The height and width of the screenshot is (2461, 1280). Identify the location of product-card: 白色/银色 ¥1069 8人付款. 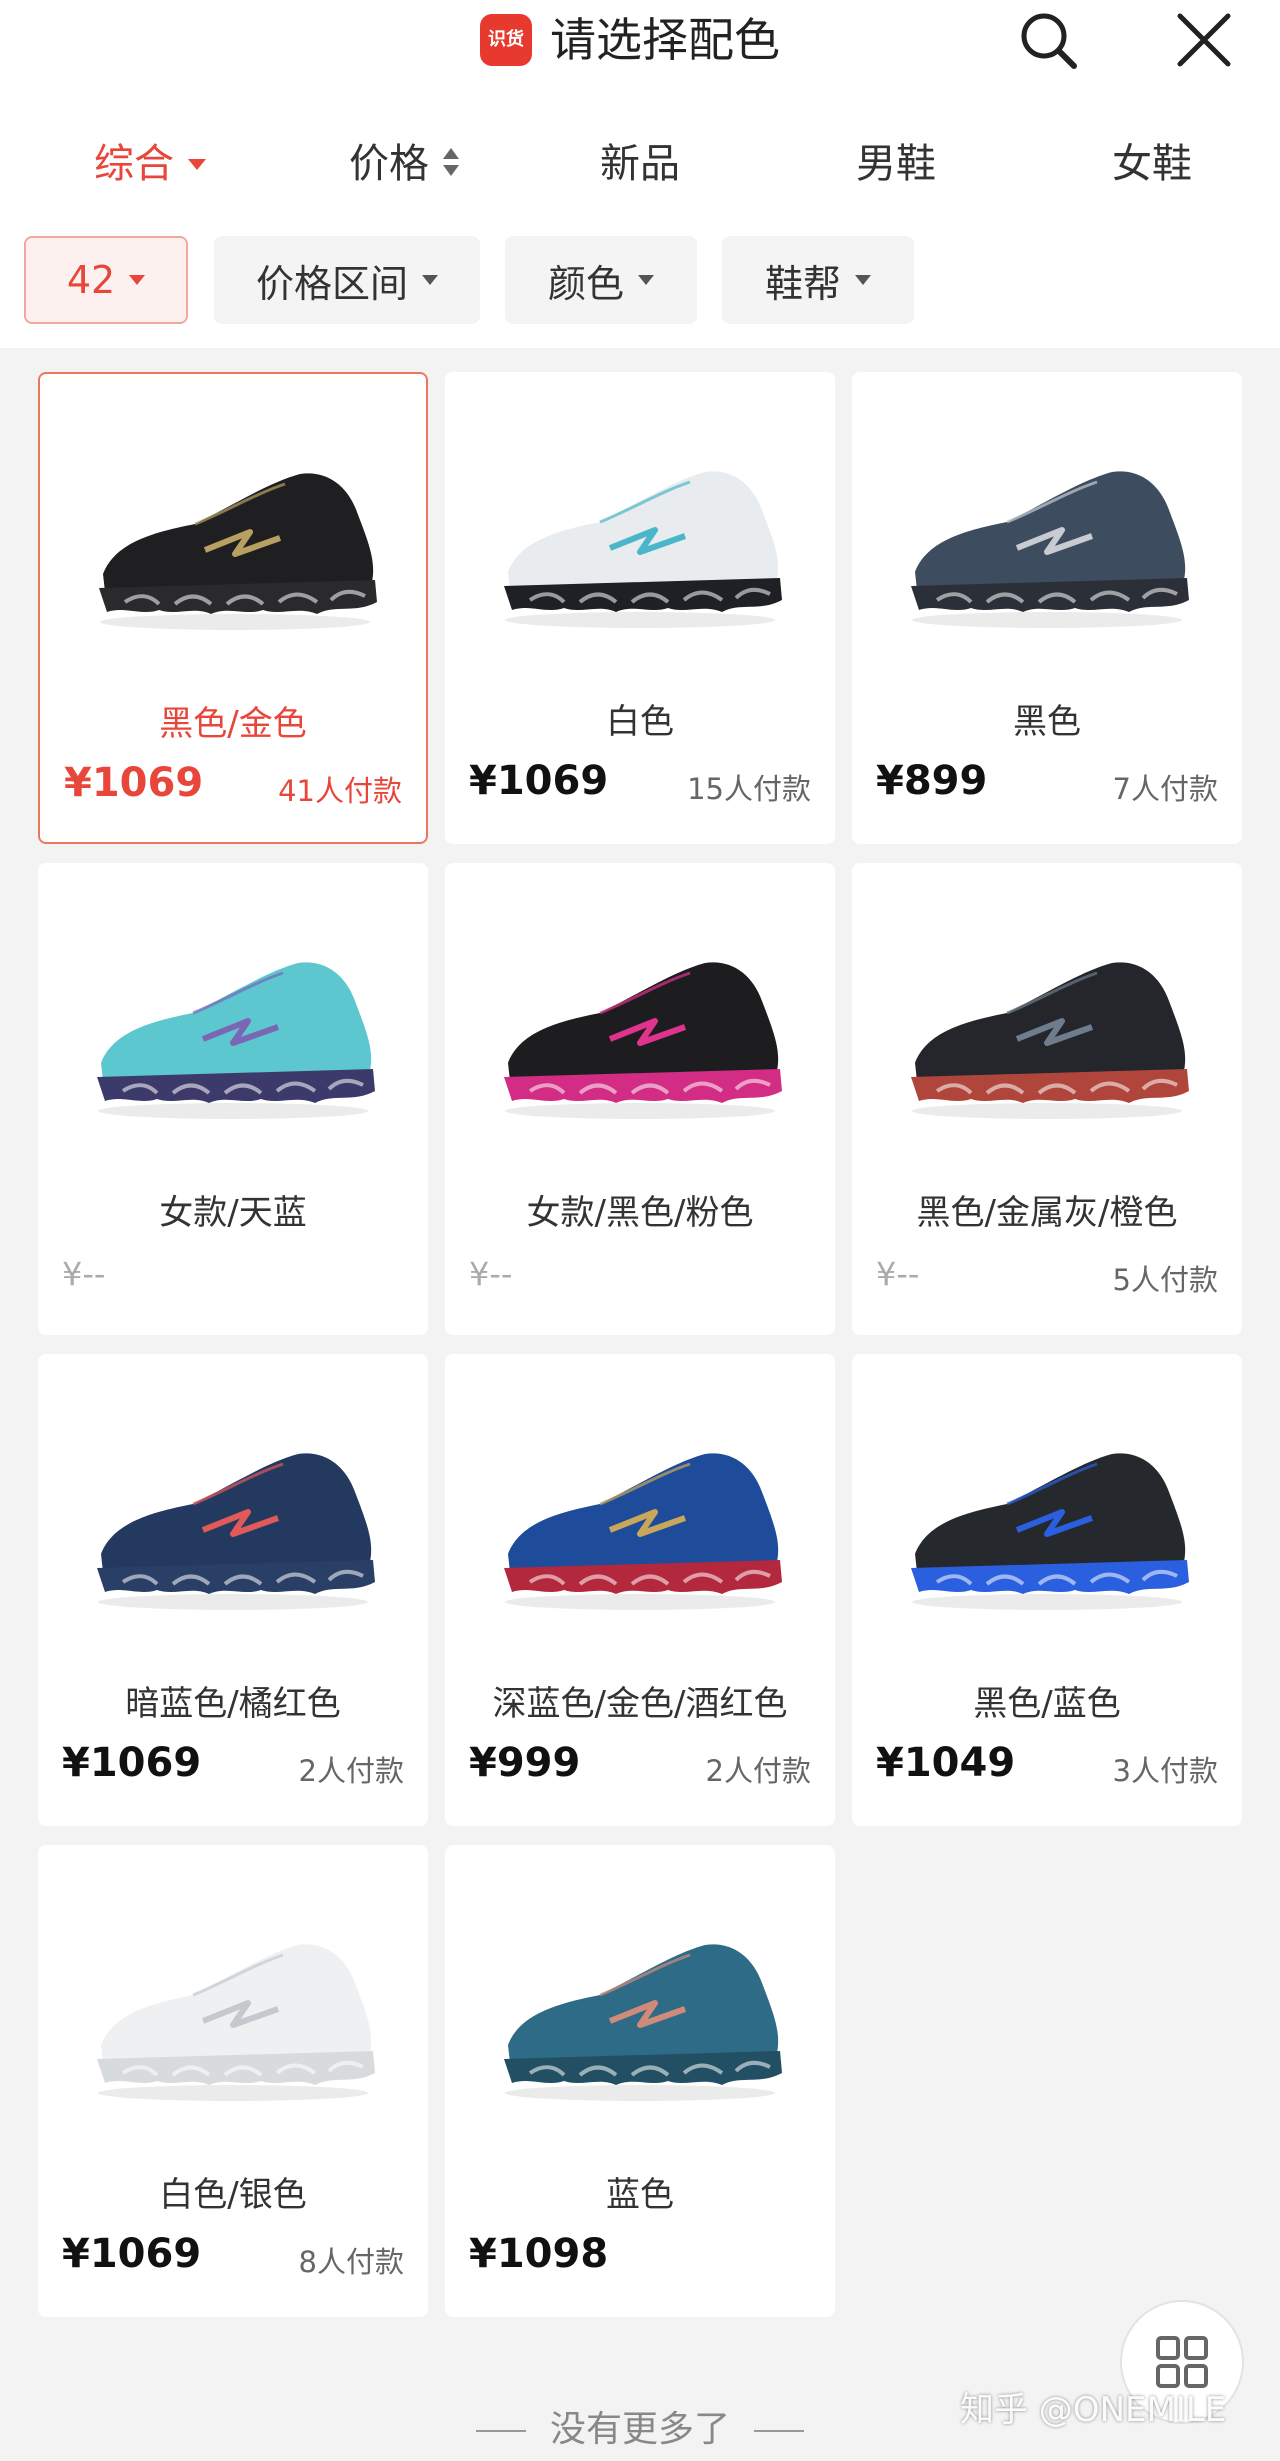
(233, 2081).